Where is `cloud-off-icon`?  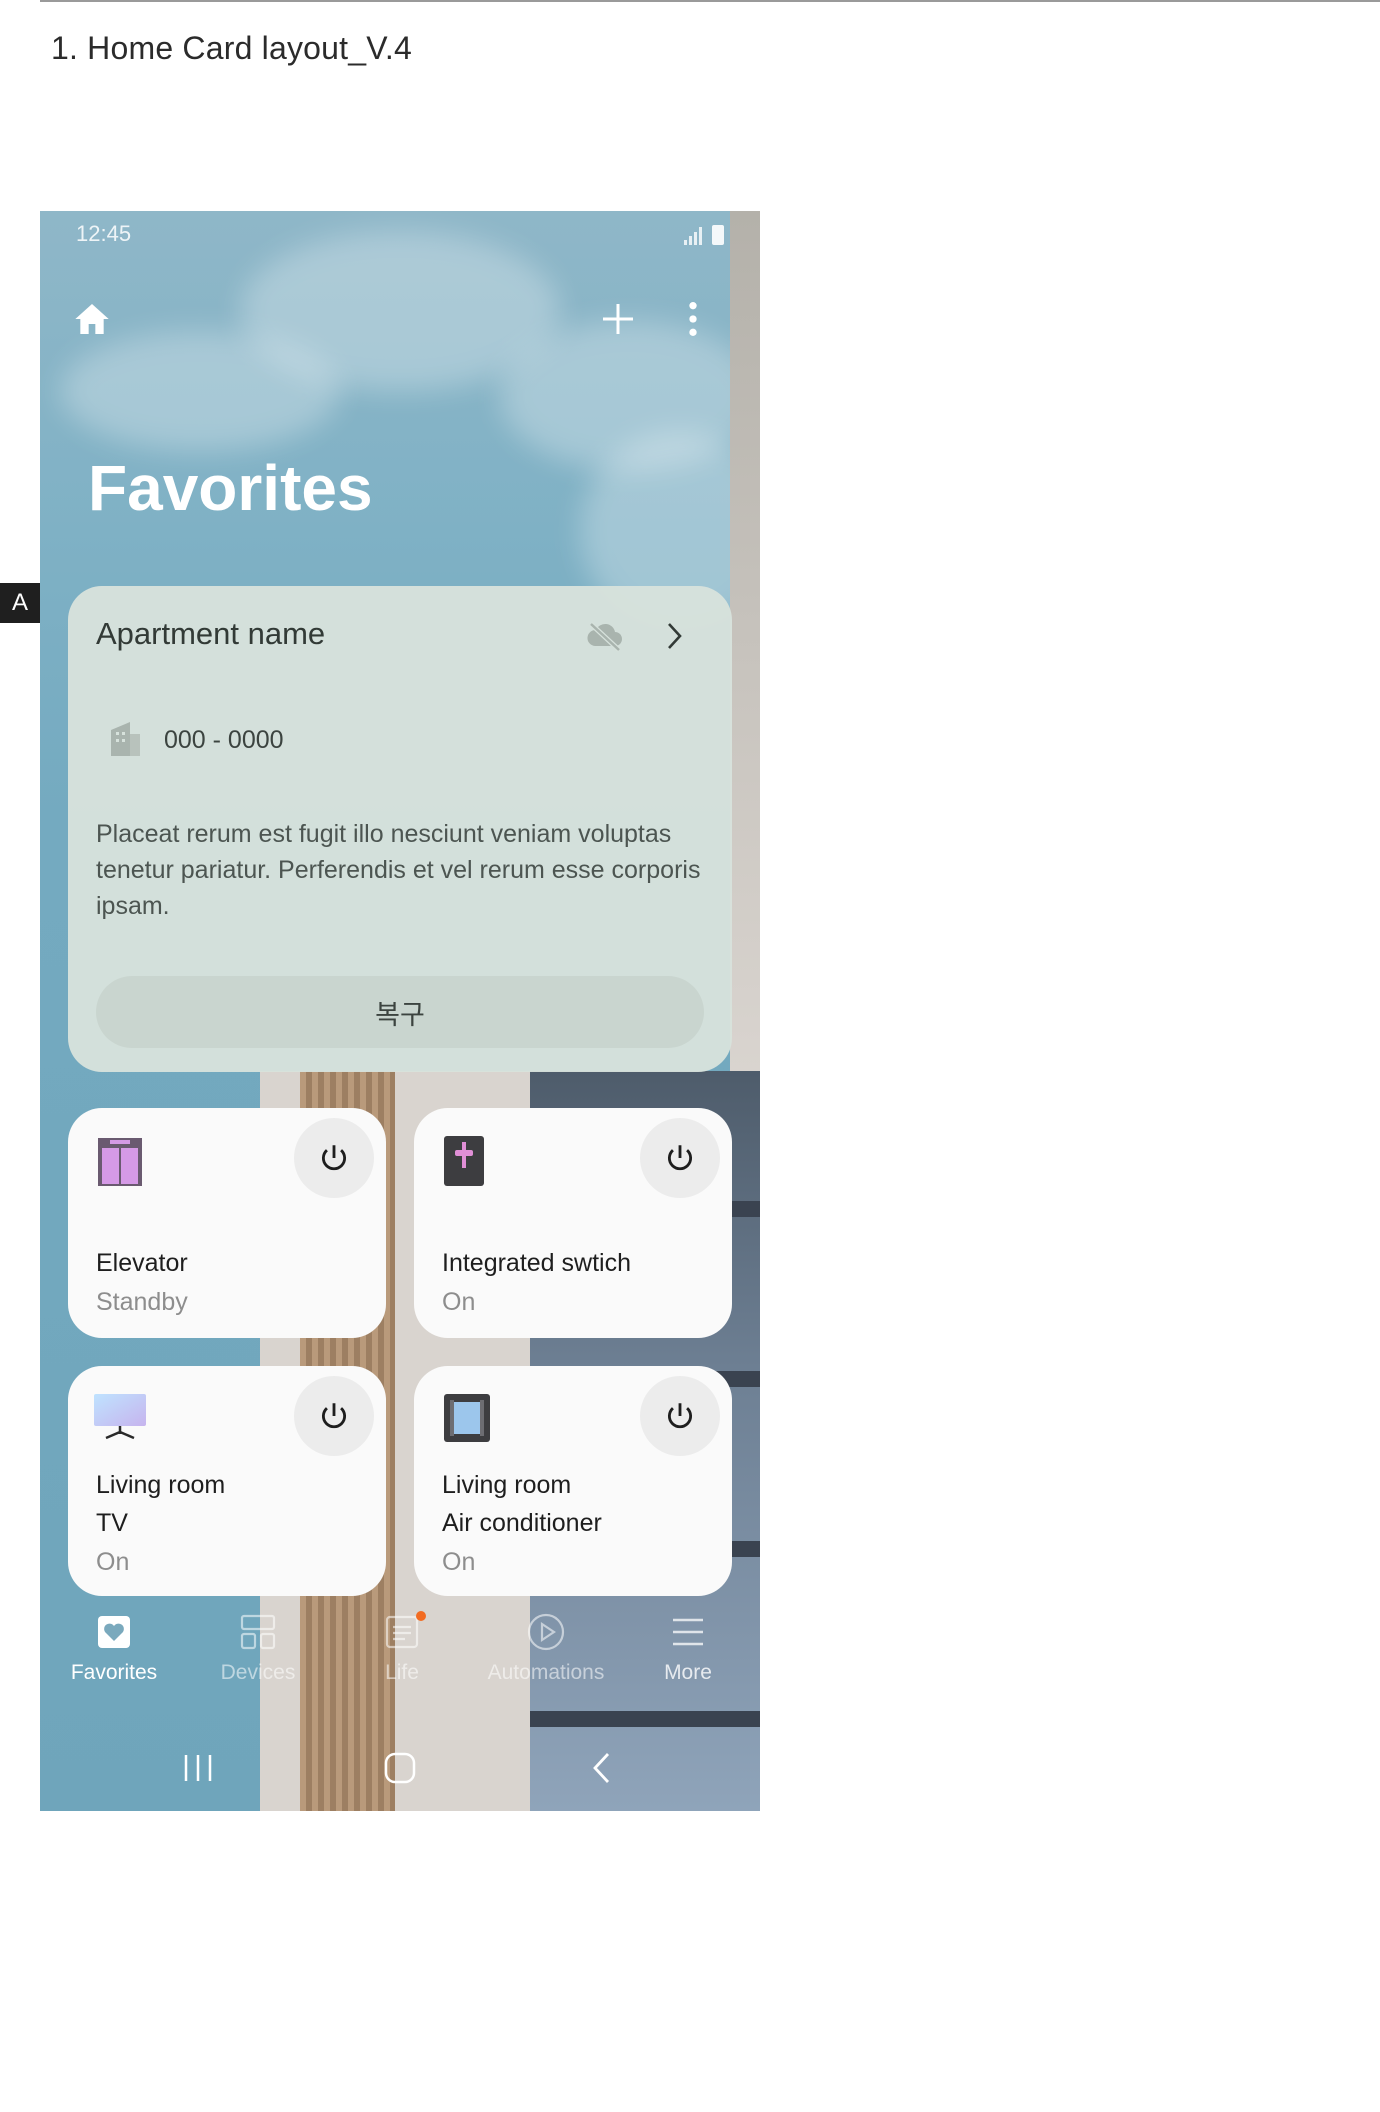 cloud-off-icon is located at coordinates (605, 636).